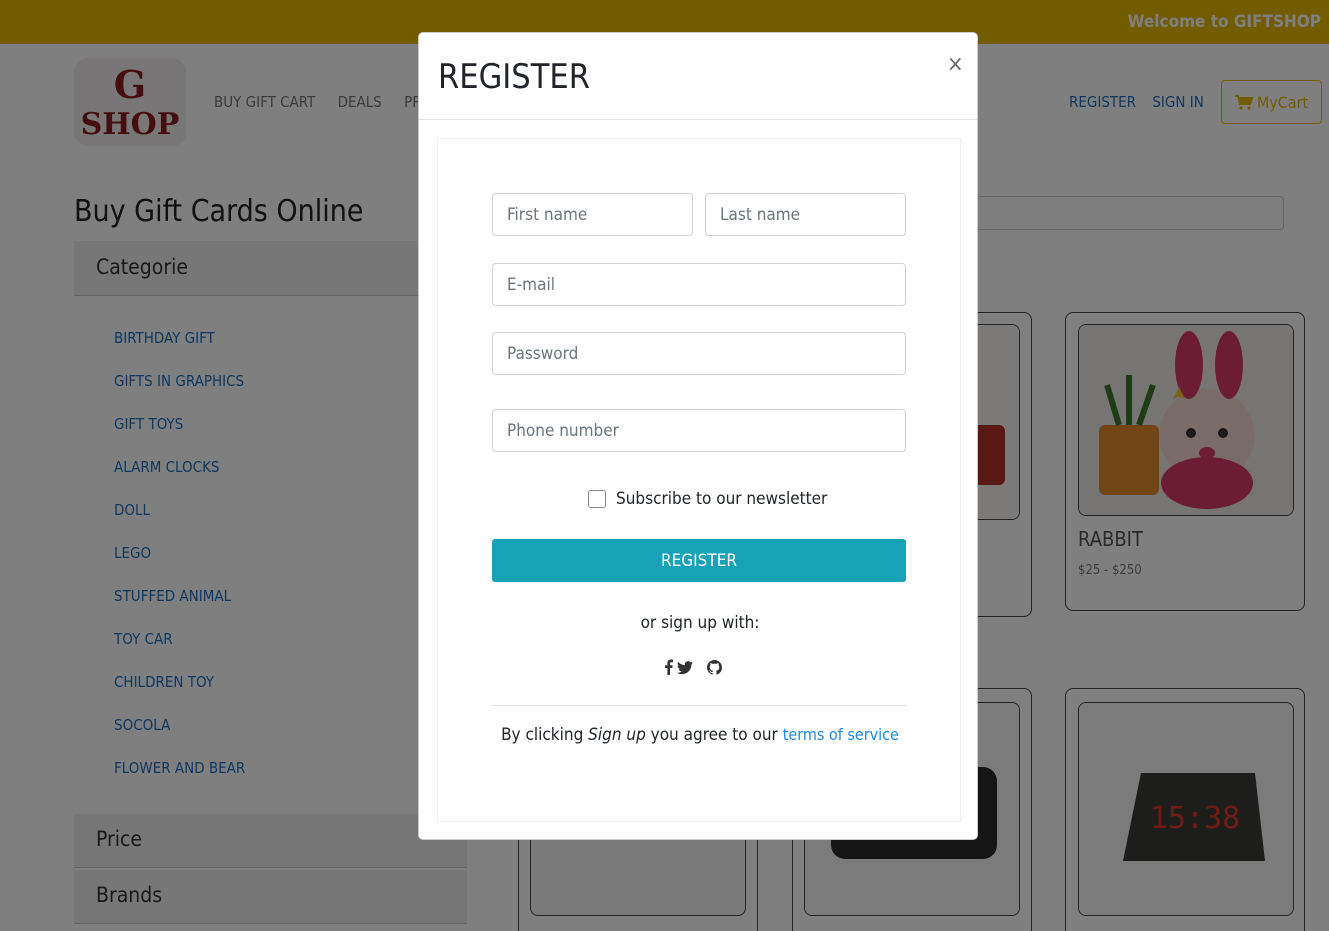  I want to click on social-login-icons, so click(693, 669).